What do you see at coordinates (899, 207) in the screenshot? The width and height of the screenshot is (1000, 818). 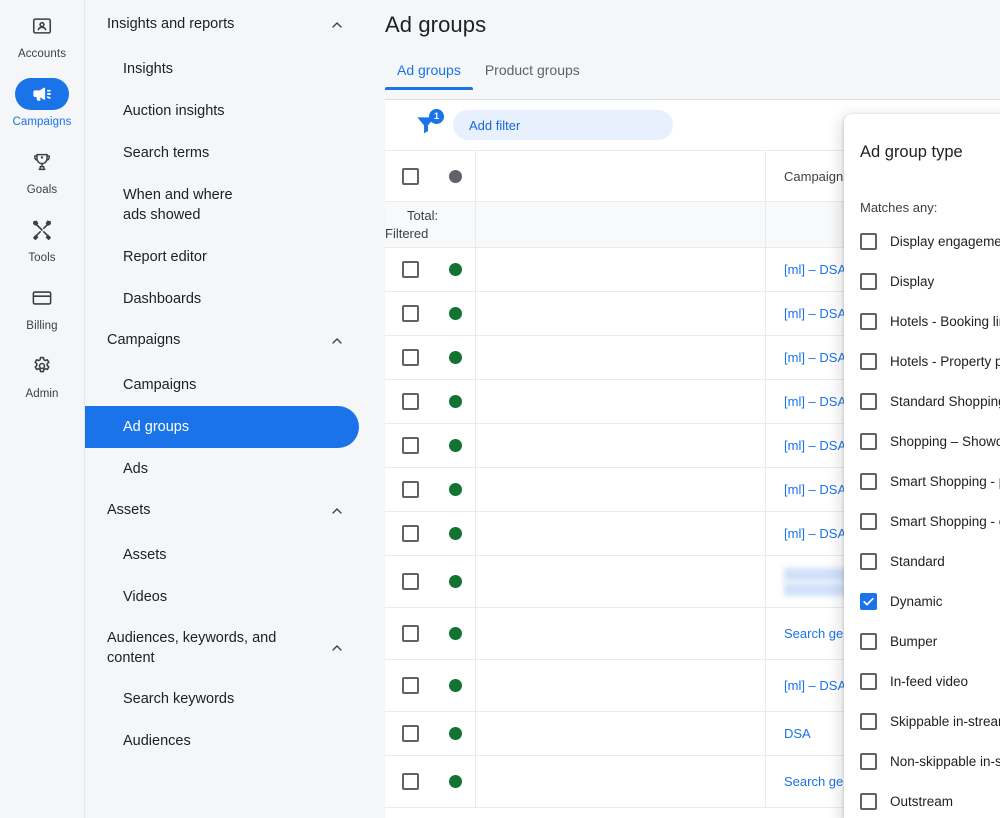 I see `matches-any-label: Matches any:` at bounding box center [899, 207].